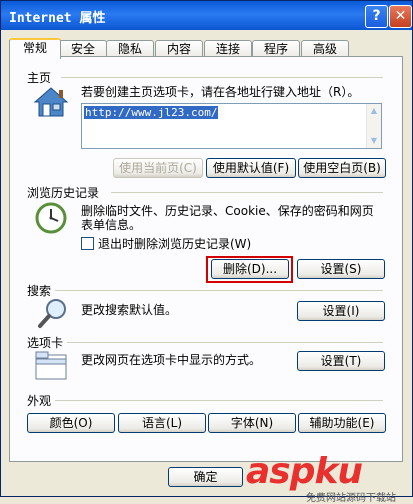 This screenshot has width=413, height=504. Describe the element at coordinates (205, 477) in the screenshot. I see `ok-button: 确定` at that location.